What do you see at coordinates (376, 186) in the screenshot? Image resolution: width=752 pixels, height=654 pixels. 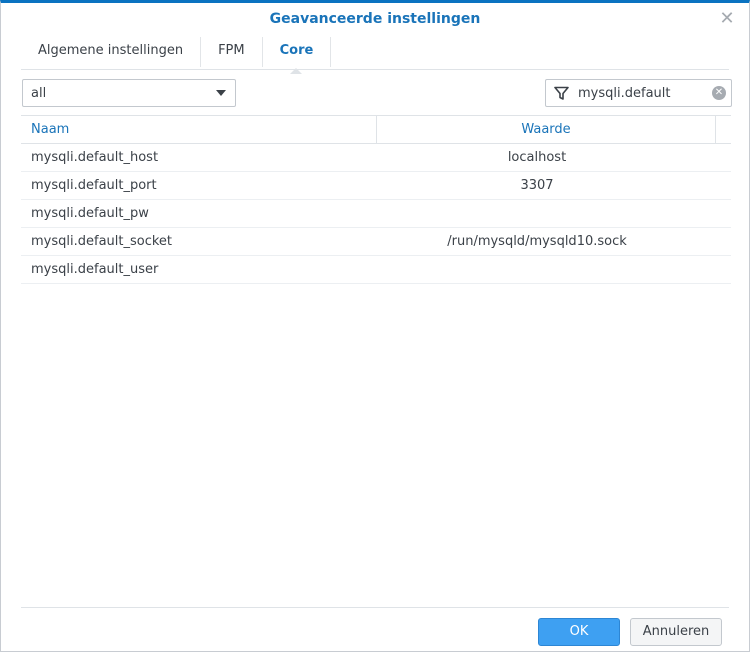 I see `table-row: mysqli.default_port 3307` at bounding box center [376, 186].